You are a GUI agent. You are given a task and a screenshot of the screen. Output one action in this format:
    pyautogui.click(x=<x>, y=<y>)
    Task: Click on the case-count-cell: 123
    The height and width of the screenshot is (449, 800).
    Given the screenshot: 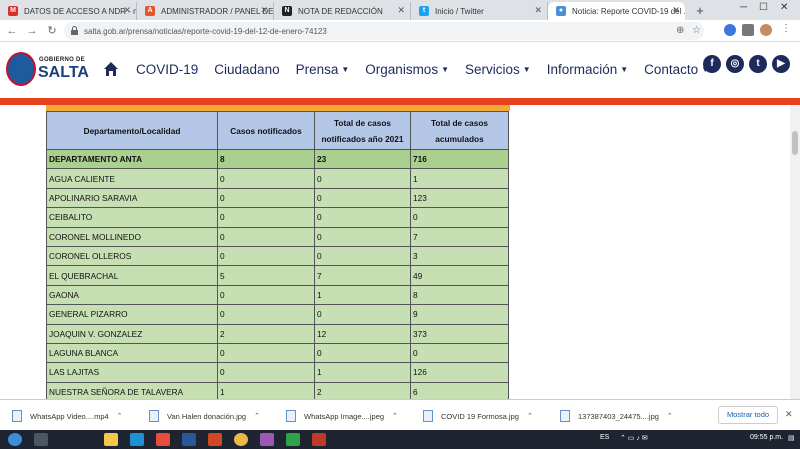 What is the action you would take?
    pyautogui.click(x=459, y=198)
    